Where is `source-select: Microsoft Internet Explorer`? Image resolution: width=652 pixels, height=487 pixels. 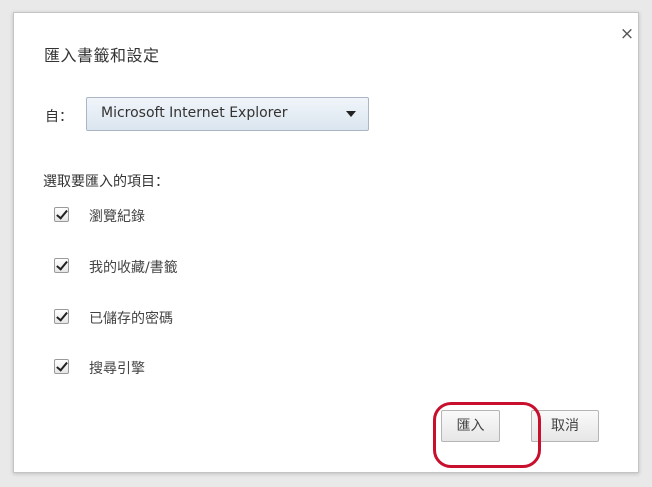 source-select: Microsoft Internet Explorer is located at coordinates (227, 114).